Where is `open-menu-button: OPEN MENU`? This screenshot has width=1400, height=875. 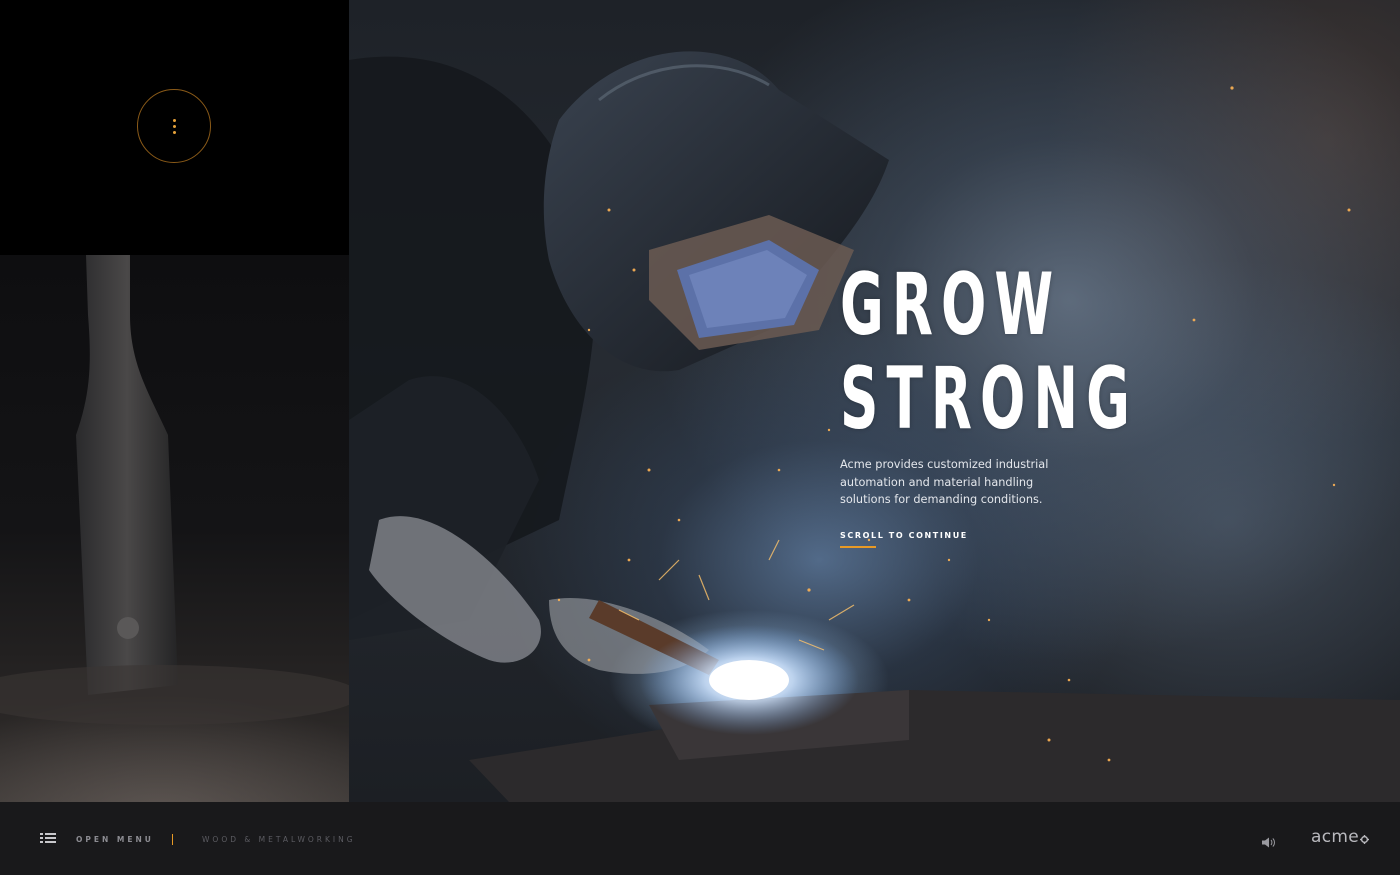
open-menu-button: OPEN MENU is located at coordinates (115, 839).